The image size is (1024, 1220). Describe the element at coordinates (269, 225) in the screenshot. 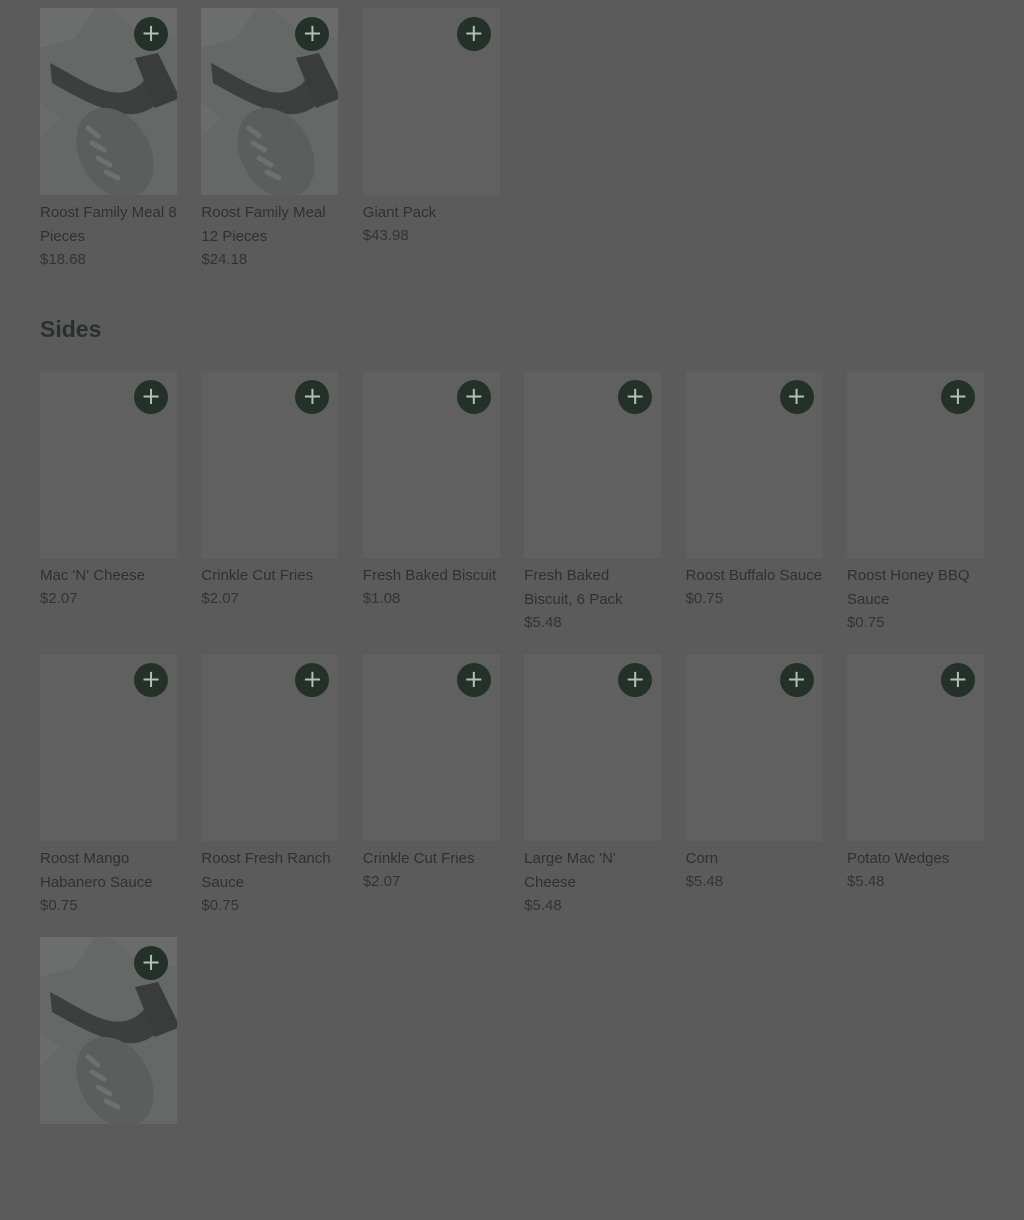

I see `item-name: Roost Family Meal 12 Pieces` at that location.